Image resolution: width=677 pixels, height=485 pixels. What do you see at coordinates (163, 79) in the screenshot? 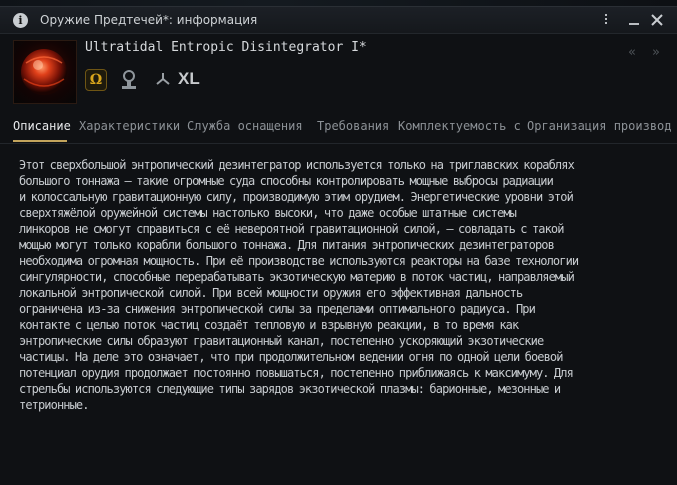
I see `hardpoint-icon` at bounding box center [163, 79].